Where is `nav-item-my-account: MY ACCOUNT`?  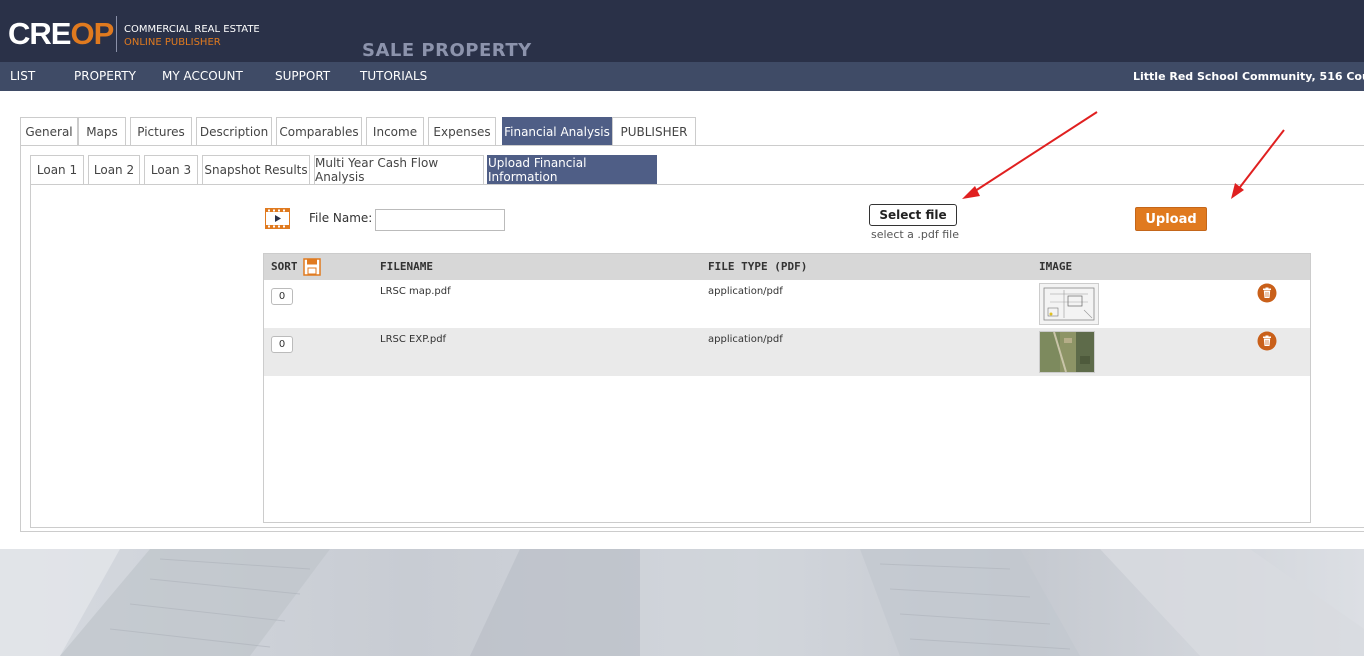
nav-item-my-account: MY ACCOUNT is located at coordinates (202, 76).